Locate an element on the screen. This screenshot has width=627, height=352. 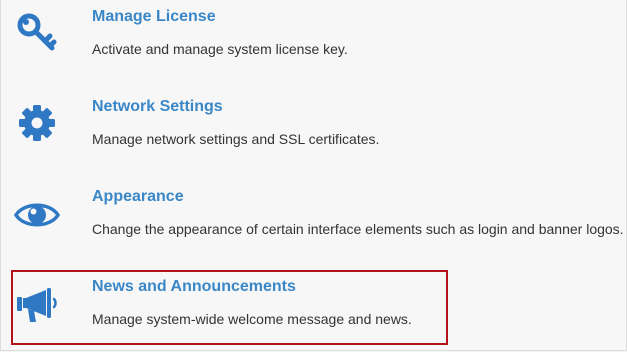
key-icon is located at coordinates (37, 33).